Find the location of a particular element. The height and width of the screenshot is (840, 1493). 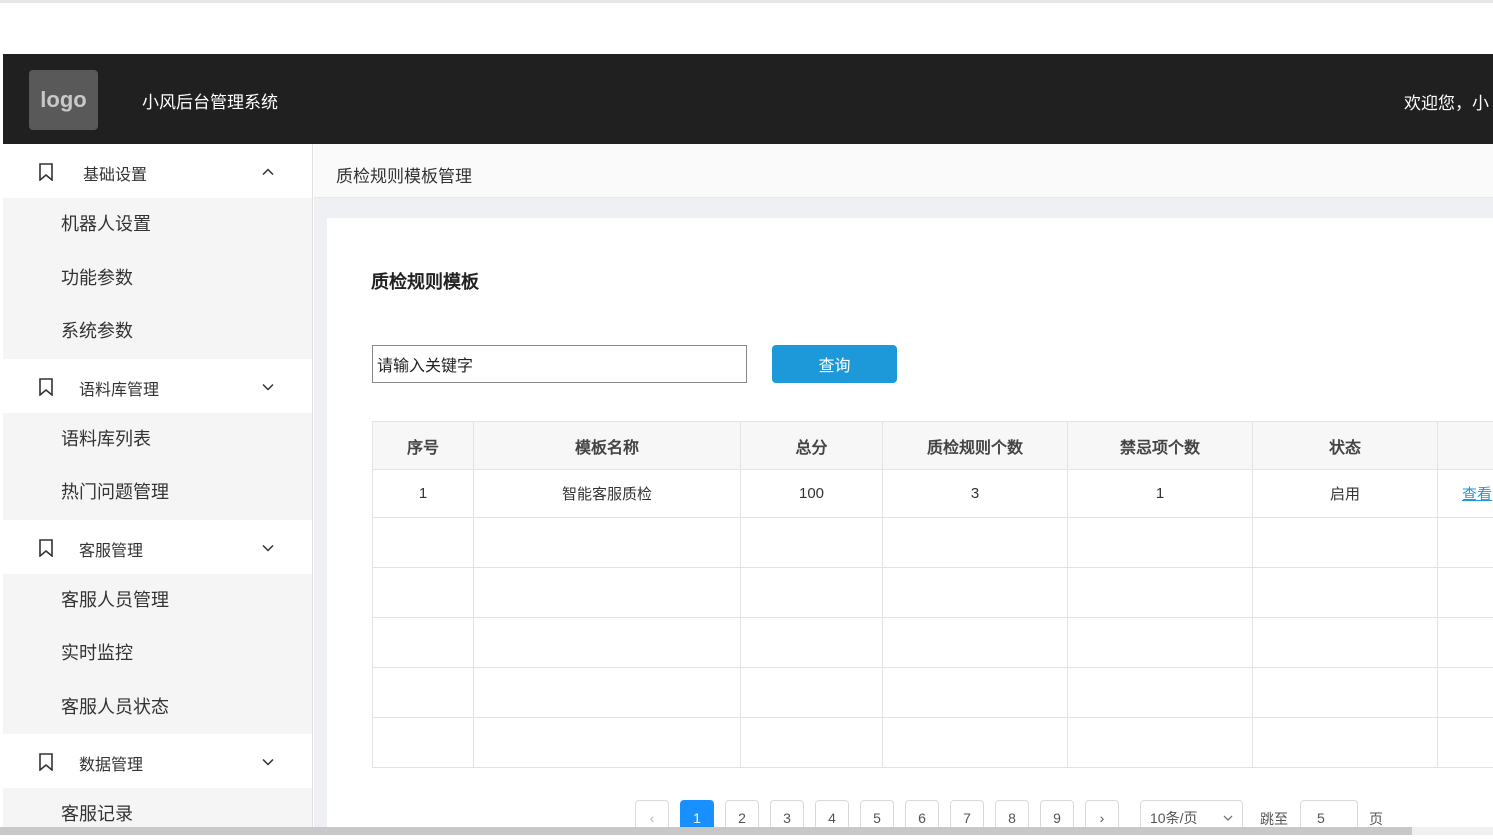

chevron-up-icon is located at coordinates (268, 172).